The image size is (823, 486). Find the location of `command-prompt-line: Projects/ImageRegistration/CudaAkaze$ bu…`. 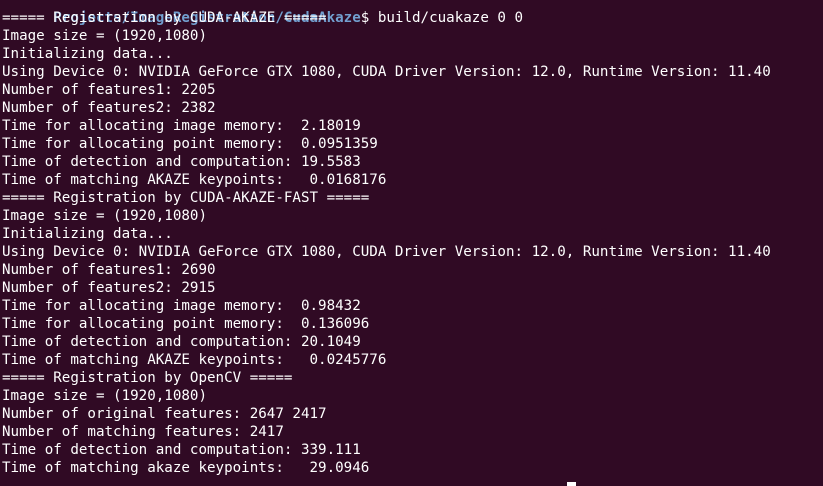

command-prompt-line: Projects/ImageRegistration/CudaAkaze$ bu… is located at coordinates (412, 13).